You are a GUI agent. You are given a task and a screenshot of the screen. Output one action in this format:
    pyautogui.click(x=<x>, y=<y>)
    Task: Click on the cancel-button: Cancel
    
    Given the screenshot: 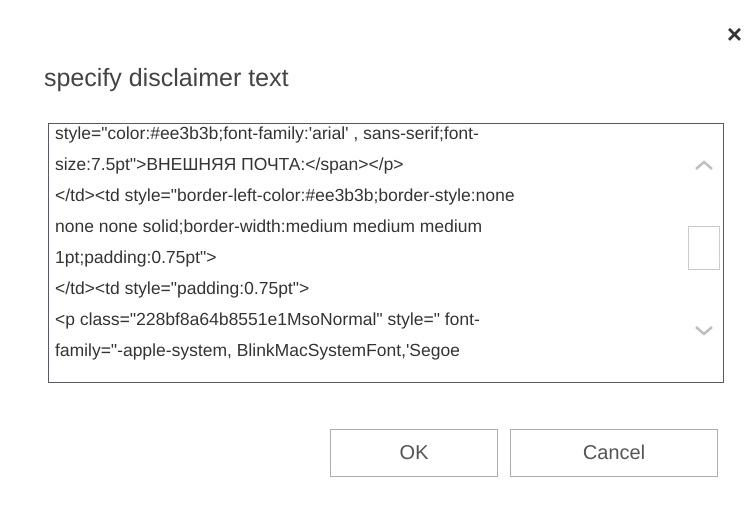 What is the action you would take?
    pyautogui.click(x=614, y=453)
    